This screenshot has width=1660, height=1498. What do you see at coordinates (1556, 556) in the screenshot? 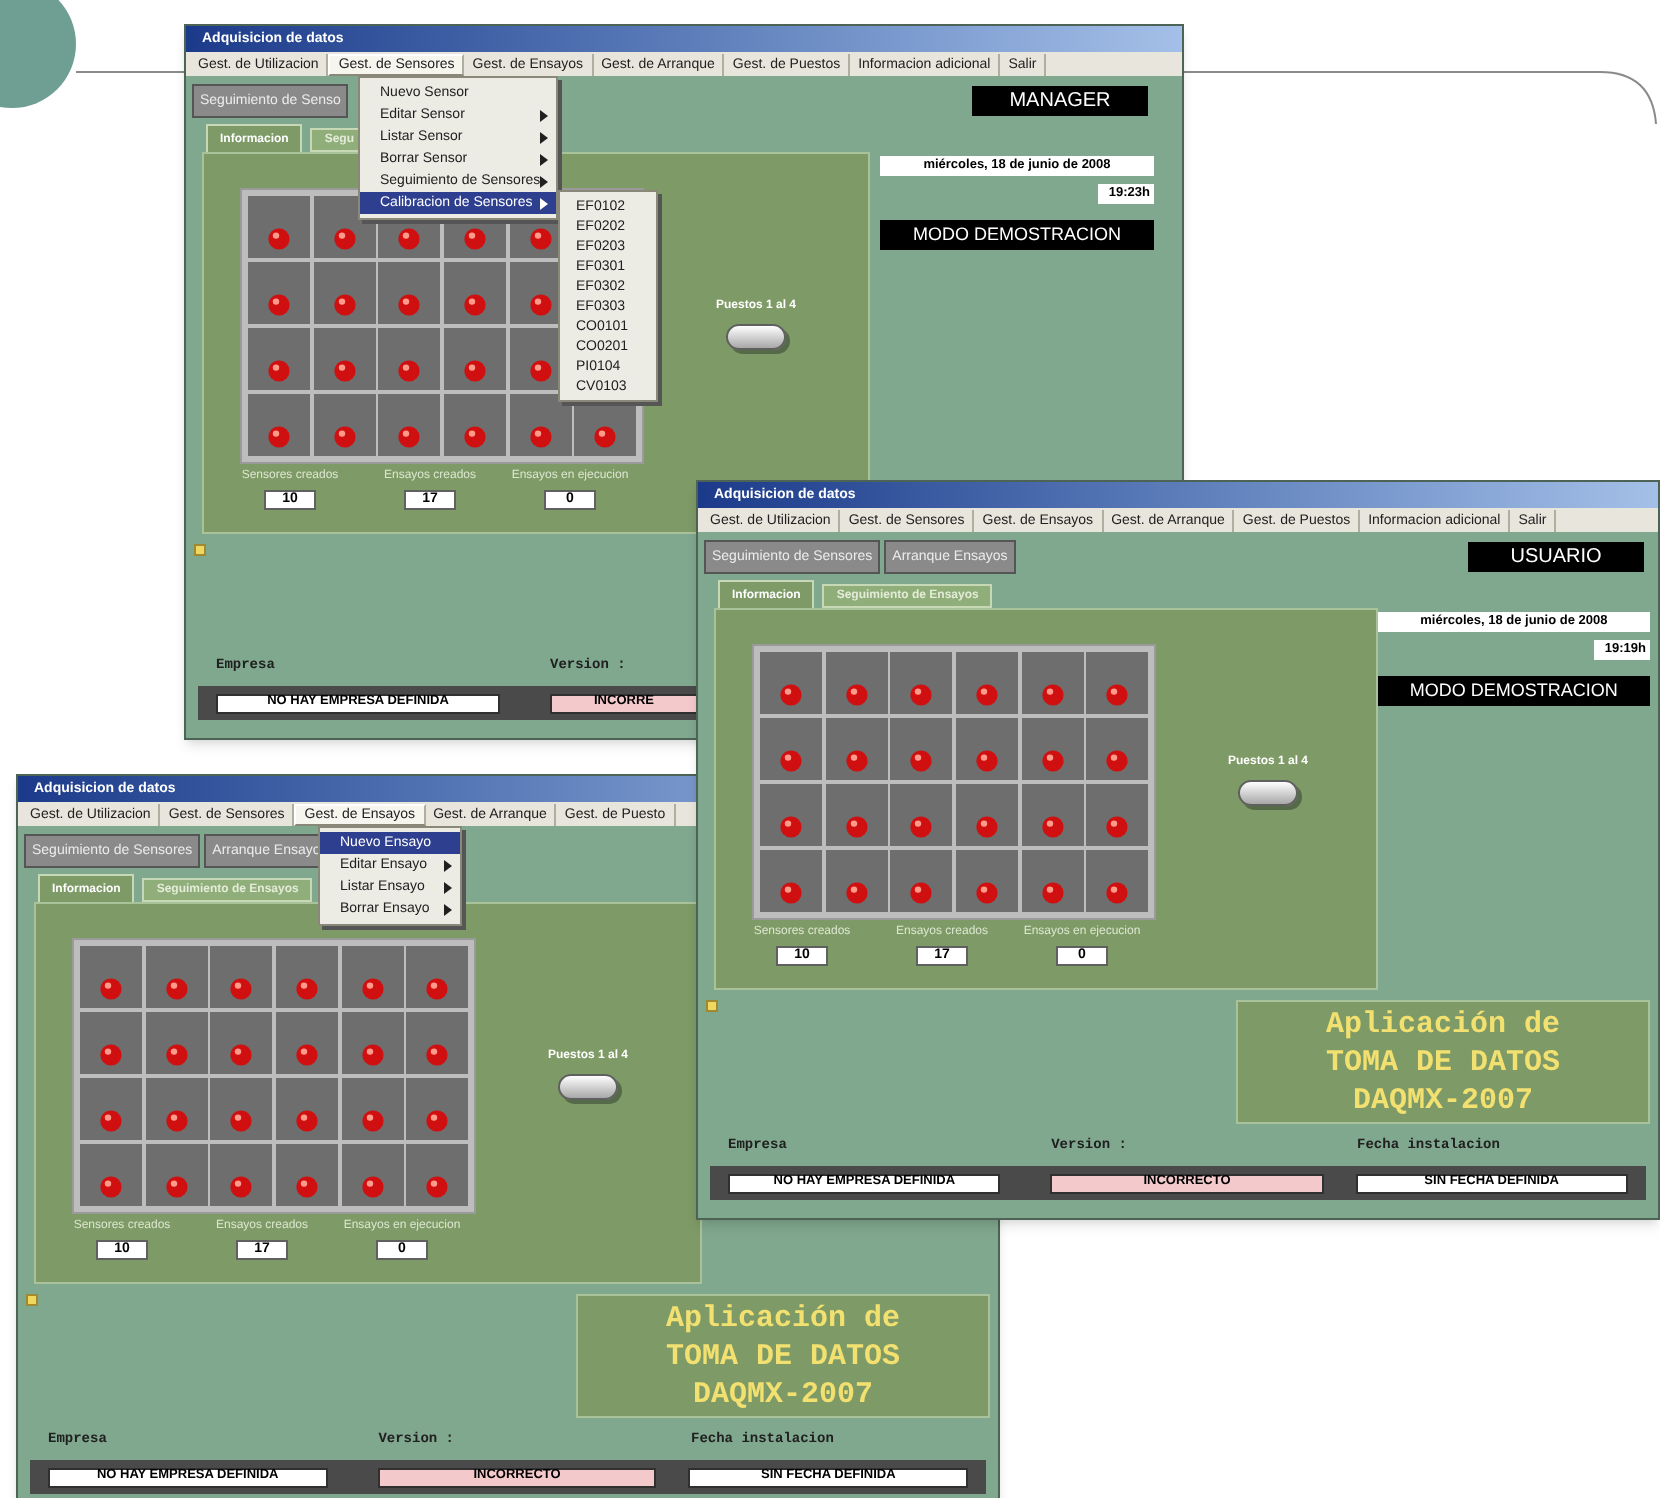
I see `role-badge: USUARIO` at bounding box center [1556, 556].